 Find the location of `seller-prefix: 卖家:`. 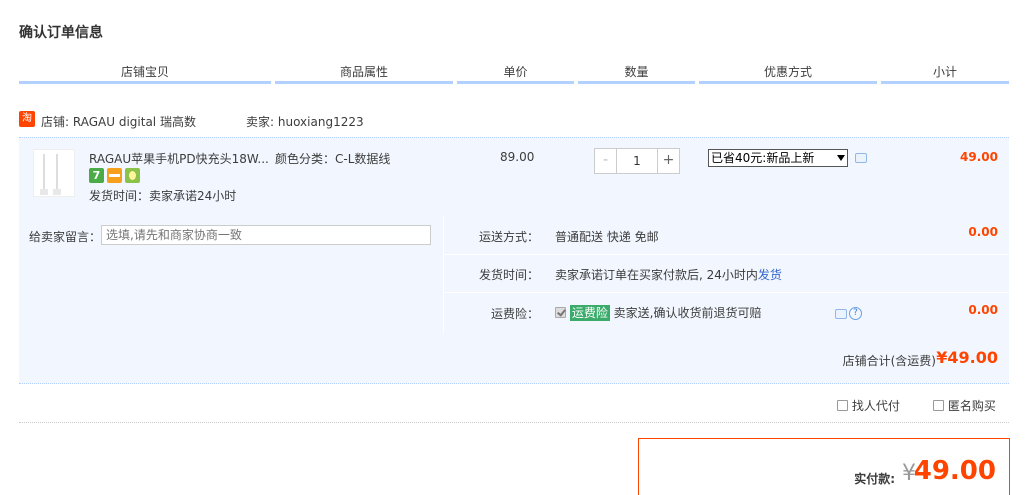

seller-prefix: 卖家: is located at coordinates (260, 122).